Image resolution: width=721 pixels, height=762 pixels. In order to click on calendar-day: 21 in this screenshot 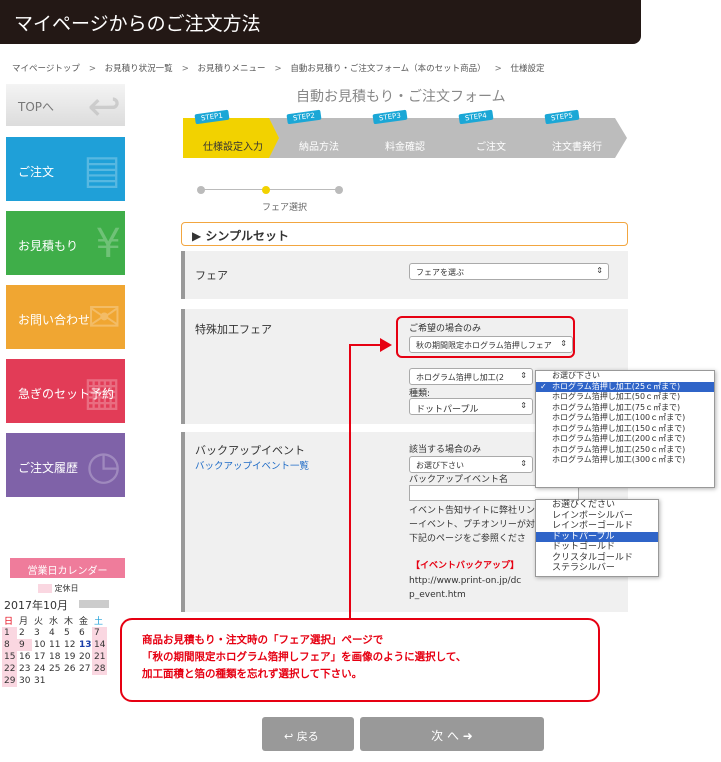, I will do `click(99, 657)`.